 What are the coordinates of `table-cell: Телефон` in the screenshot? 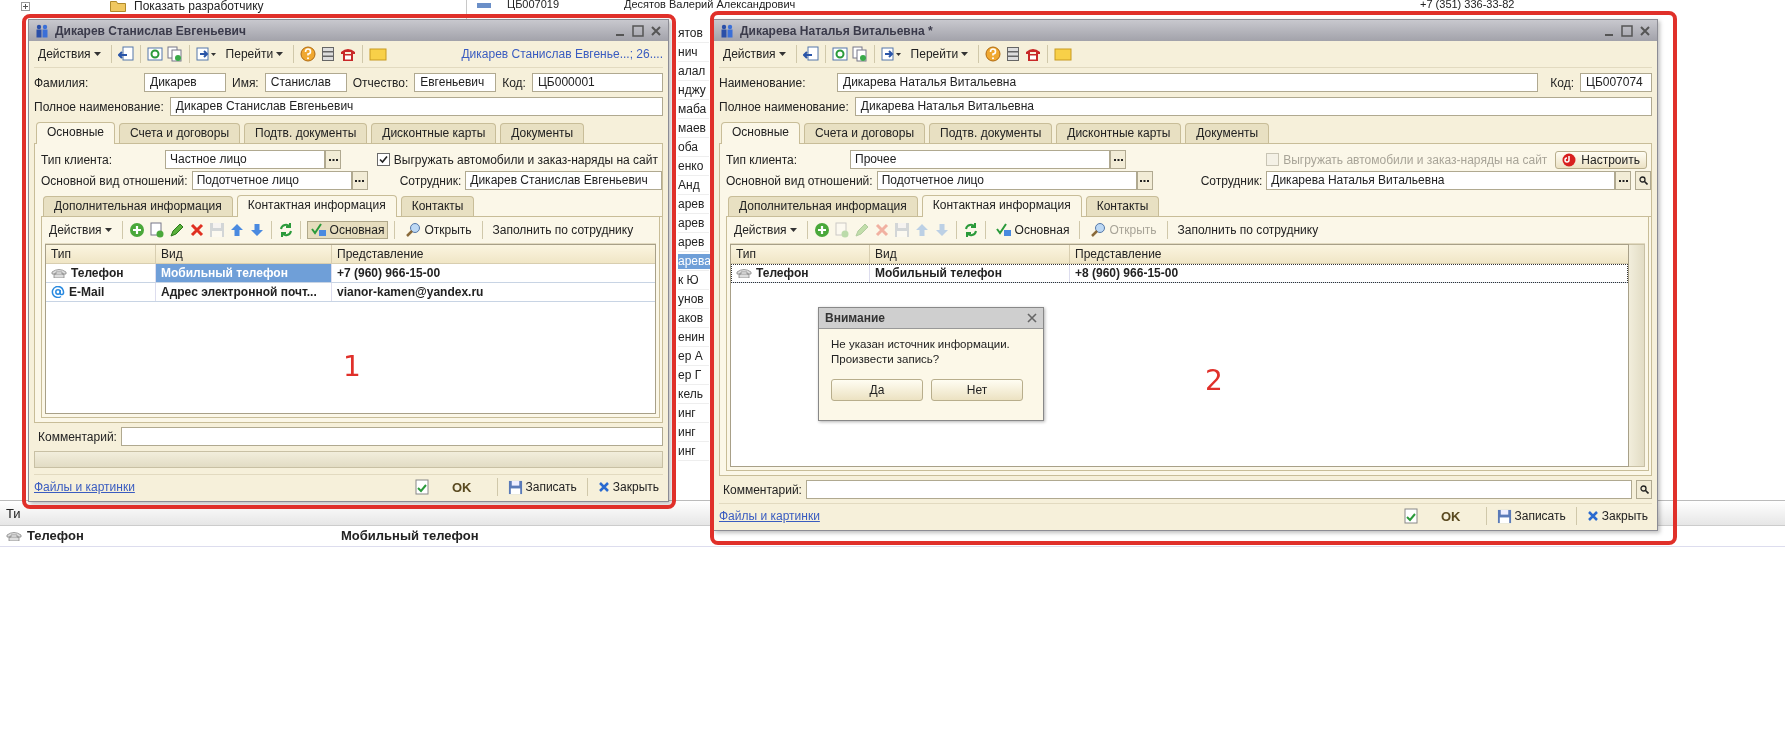 It's located at (800, 273).